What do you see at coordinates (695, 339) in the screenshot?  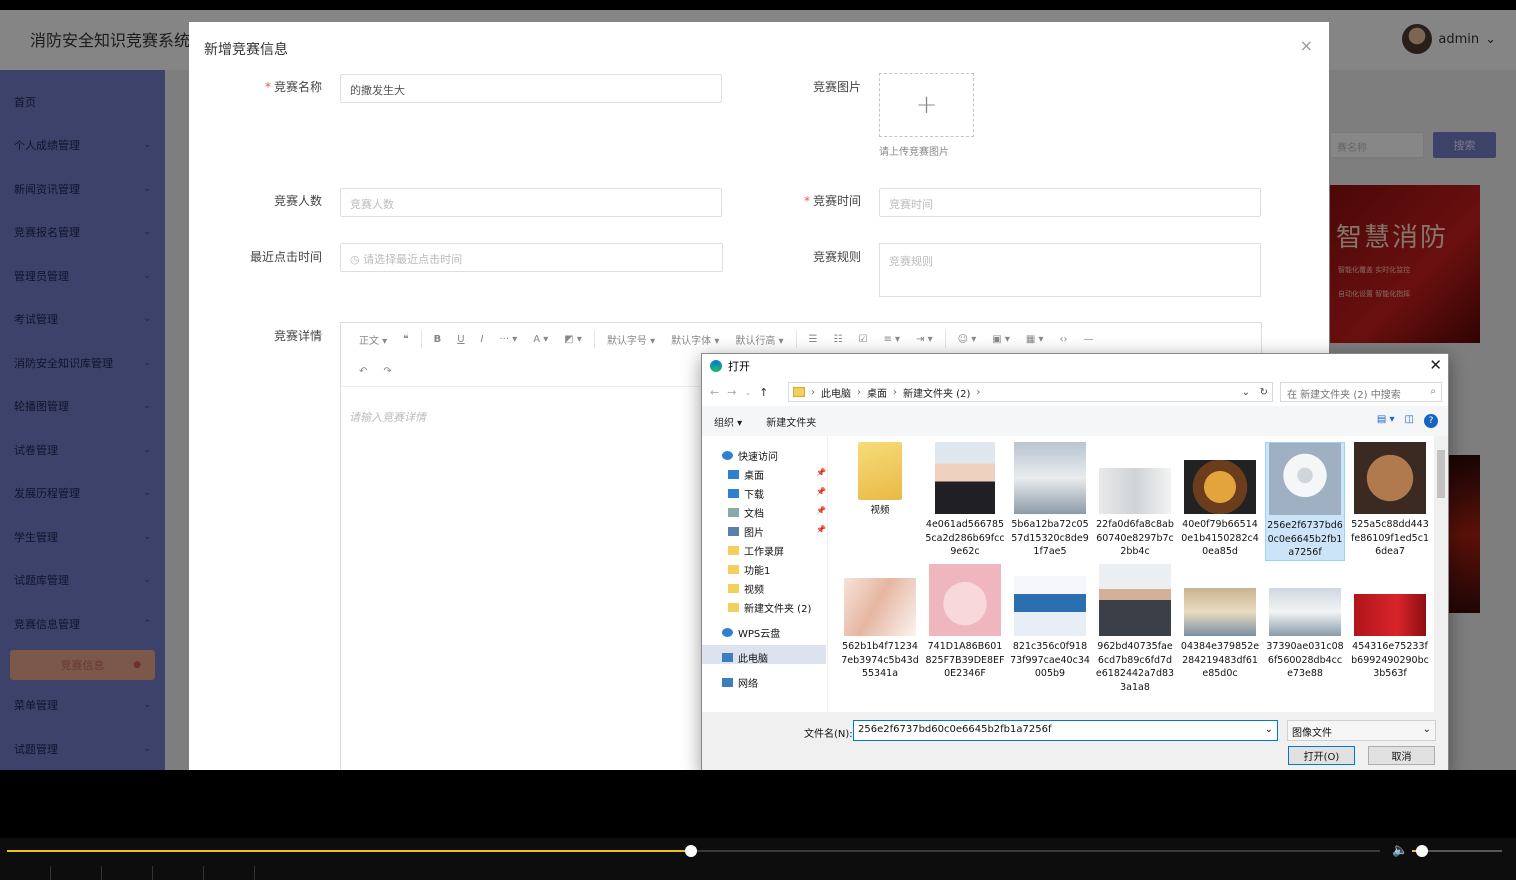 I see `font-family-select: 默认字体 ▾` at bounding box center [695, 339].